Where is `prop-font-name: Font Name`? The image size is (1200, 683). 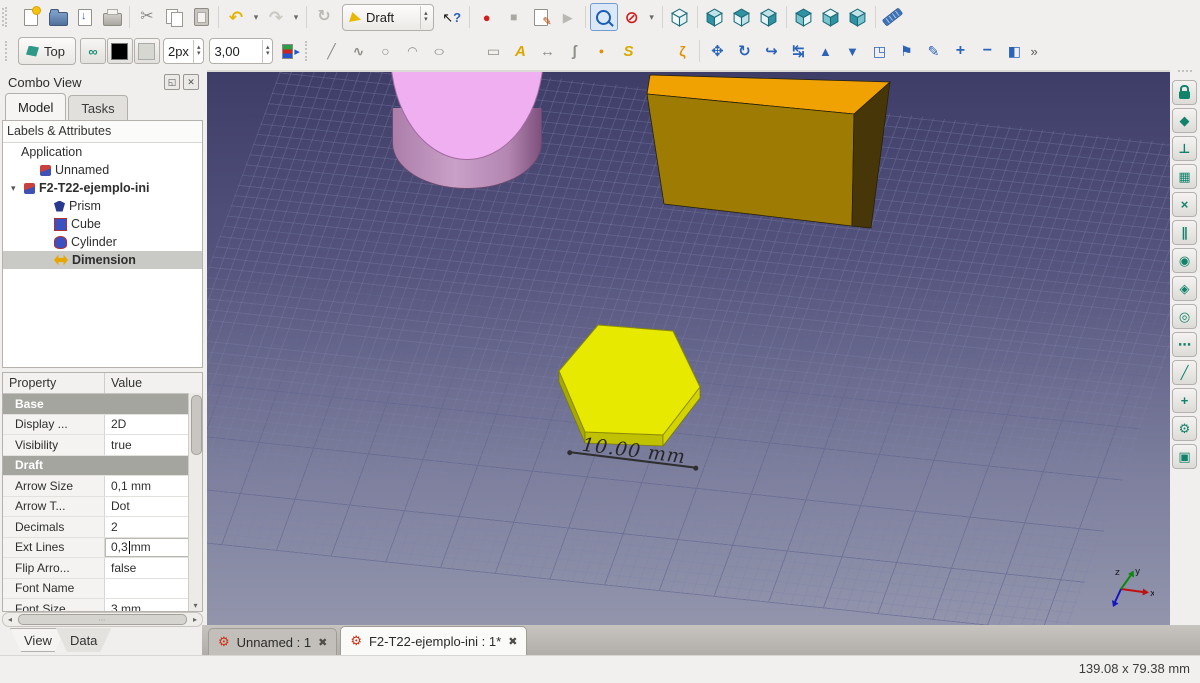 prop-font-name: Font Name is located at coordinates (102, 588).